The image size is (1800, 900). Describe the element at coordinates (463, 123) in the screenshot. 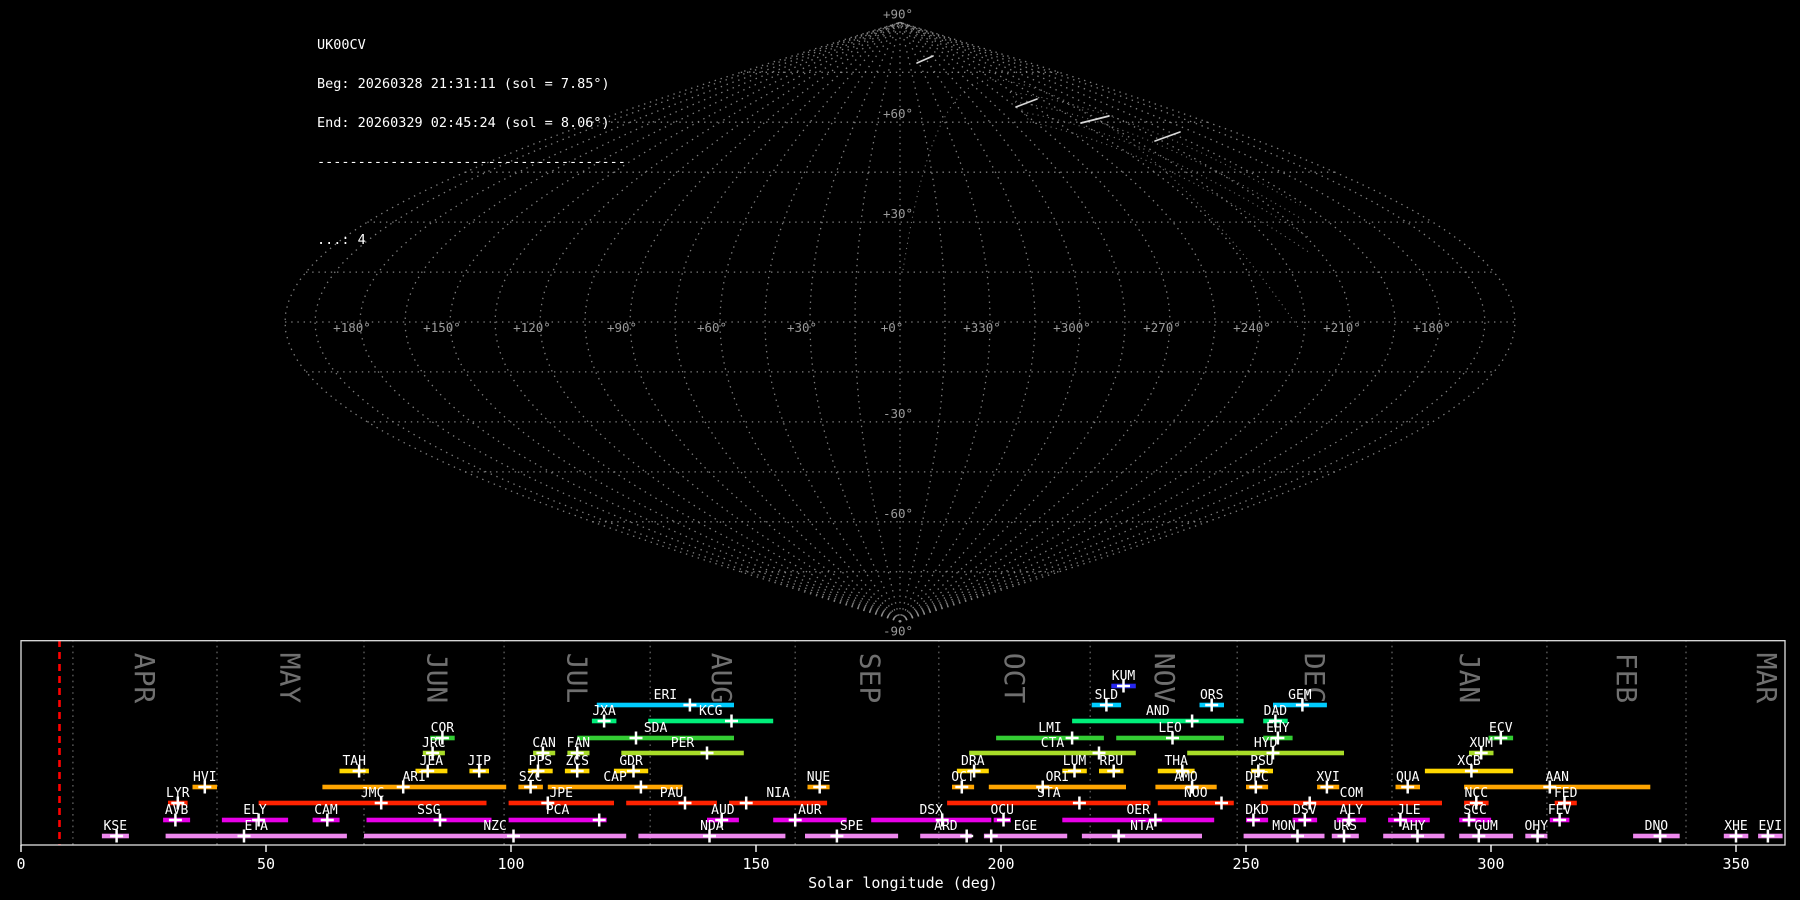

I see `session-end: End: 20260329 02:45:24 (sol = 8.06°)` at that location.